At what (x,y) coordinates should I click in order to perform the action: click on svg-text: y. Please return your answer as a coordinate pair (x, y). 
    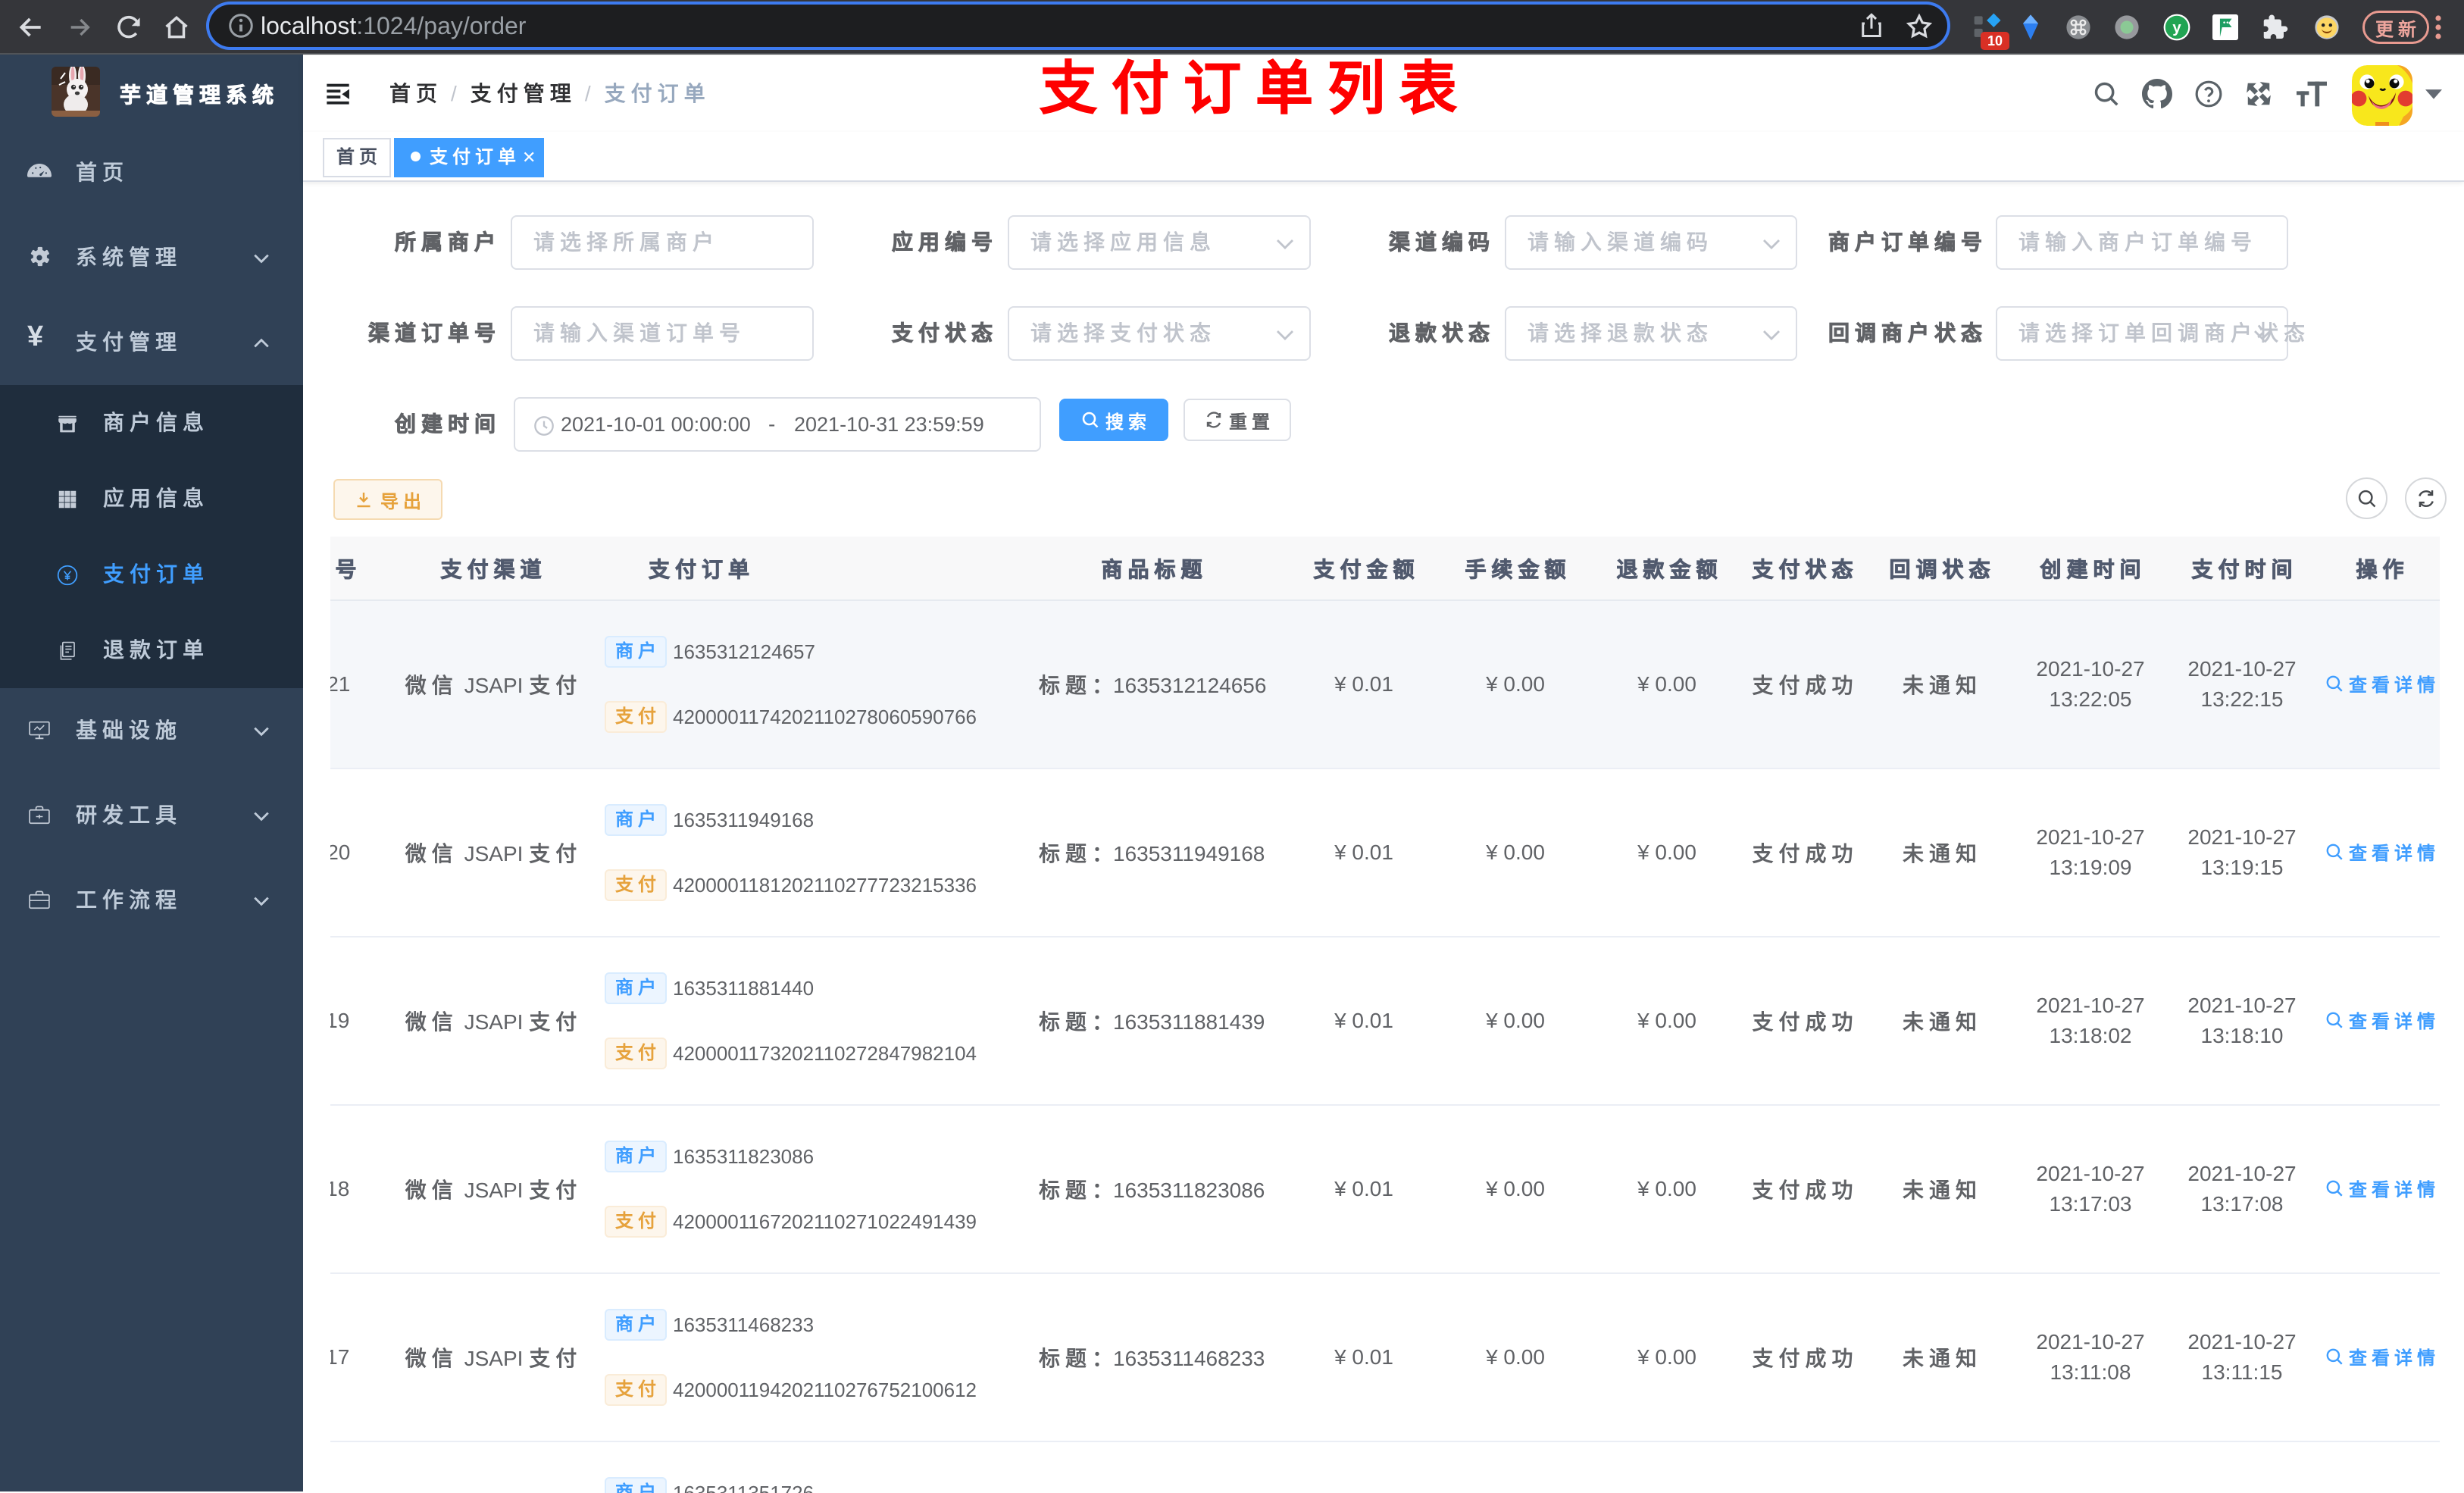
    Looking at the image, I should click on (2176, 27).